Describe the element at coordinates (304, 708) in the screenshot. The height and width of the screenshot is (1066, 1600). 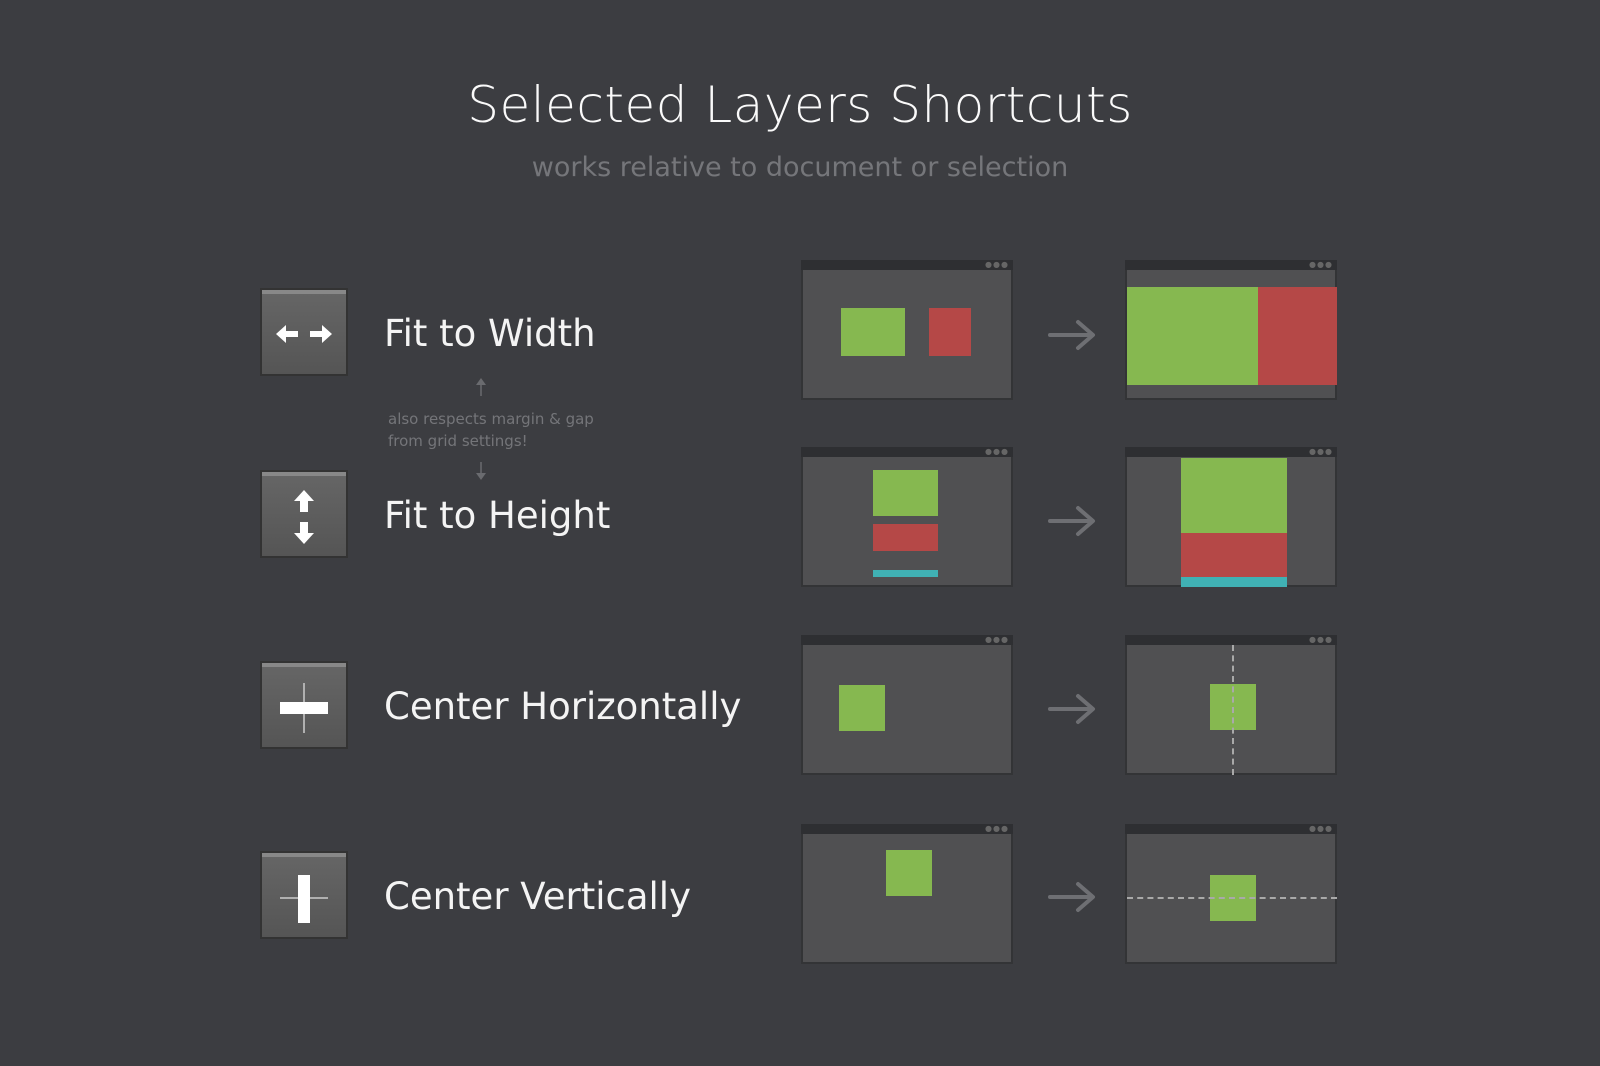
I see `center-horizontal-icon` at that location.